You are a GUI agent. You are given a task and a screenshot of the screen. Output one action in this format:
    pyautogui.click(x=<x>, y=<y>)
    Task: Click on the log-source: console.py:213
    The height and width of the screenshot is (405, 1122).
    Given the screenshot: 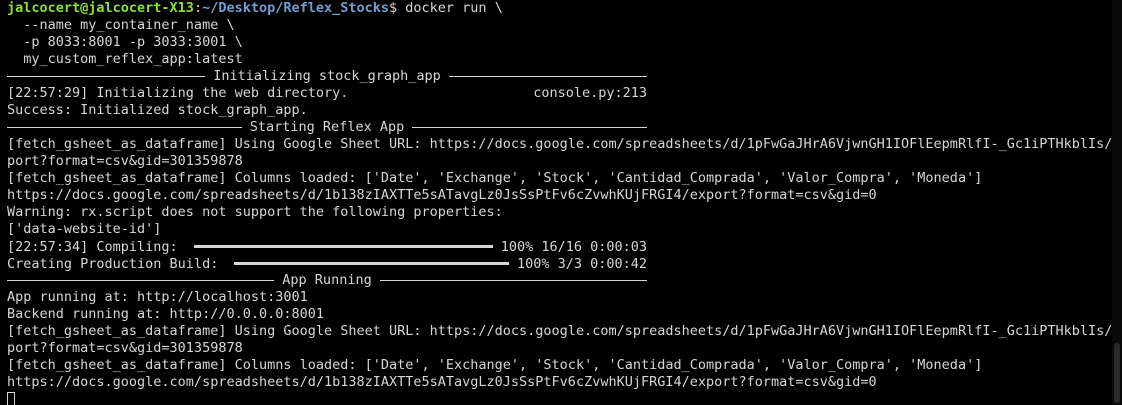 What is the action you would take?
    pyautogui.click(x=590, y=93)
    